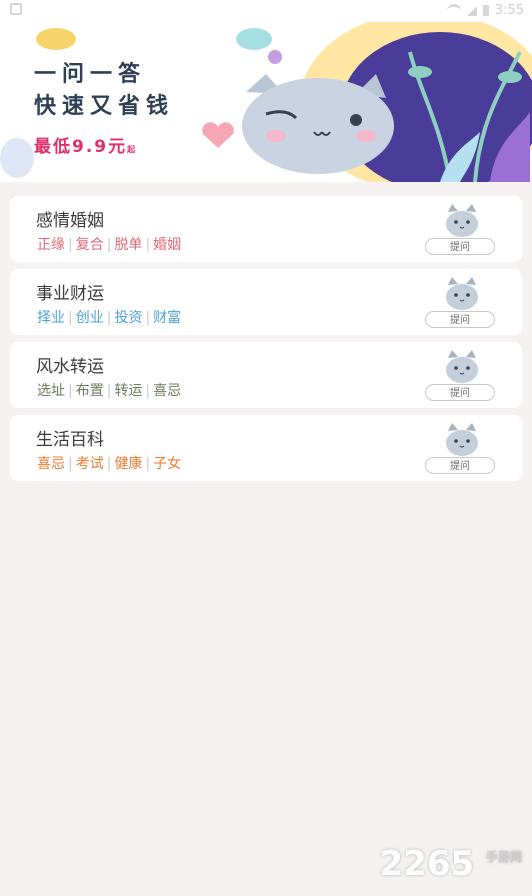 The width and height of the screenshot is (532, 896). I want to click on site-watermark: 2265 手游网, so click(451, 864).